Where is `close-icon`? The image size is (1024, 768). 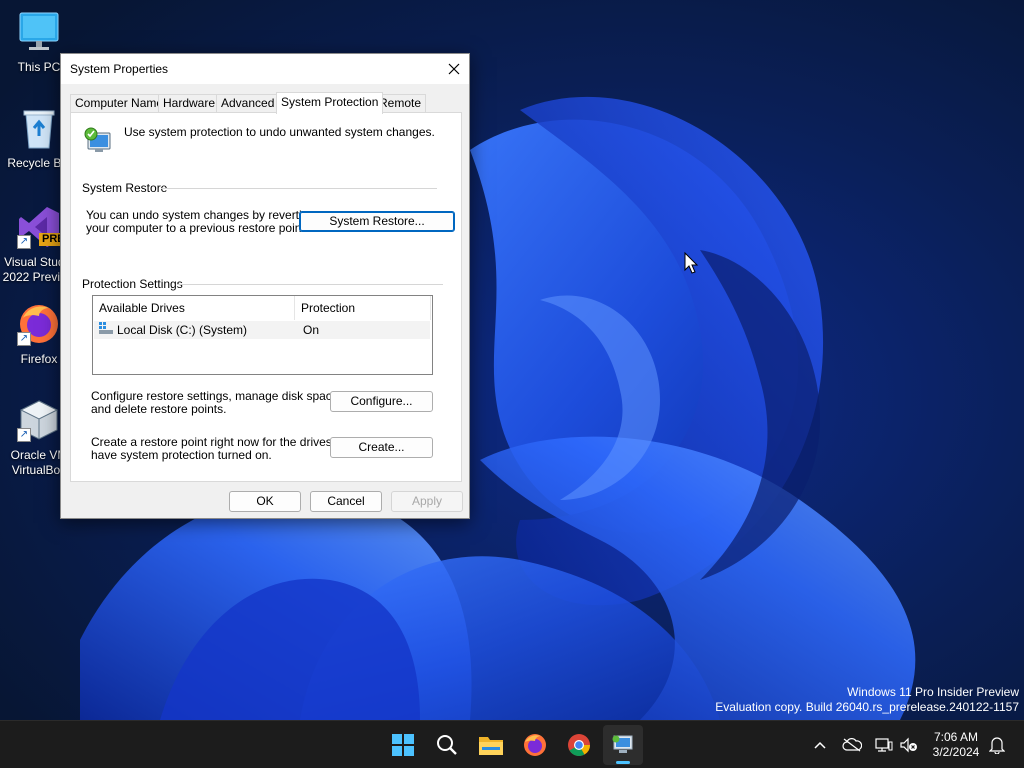
close-icon is located at coordinates (454, 69).